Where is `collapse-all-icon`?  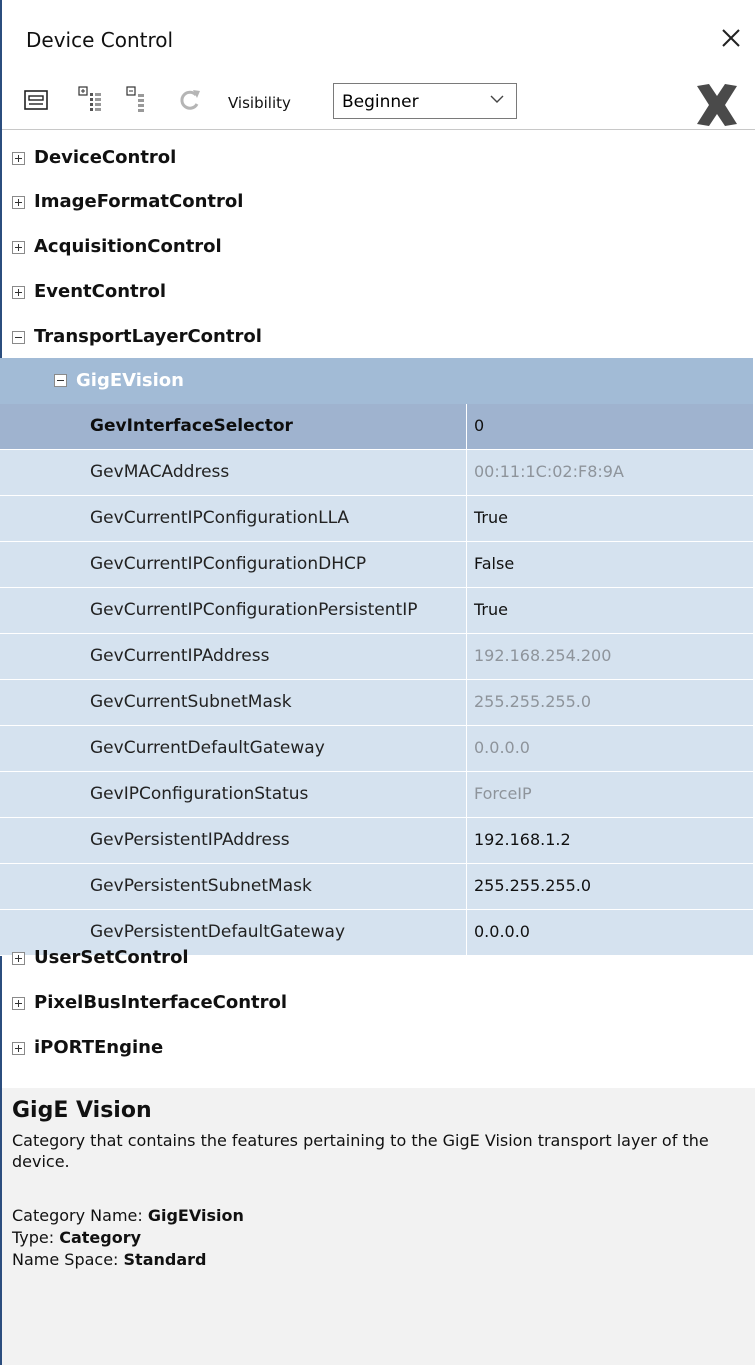
collapse-all-icon is located at coordinates (139, 99).